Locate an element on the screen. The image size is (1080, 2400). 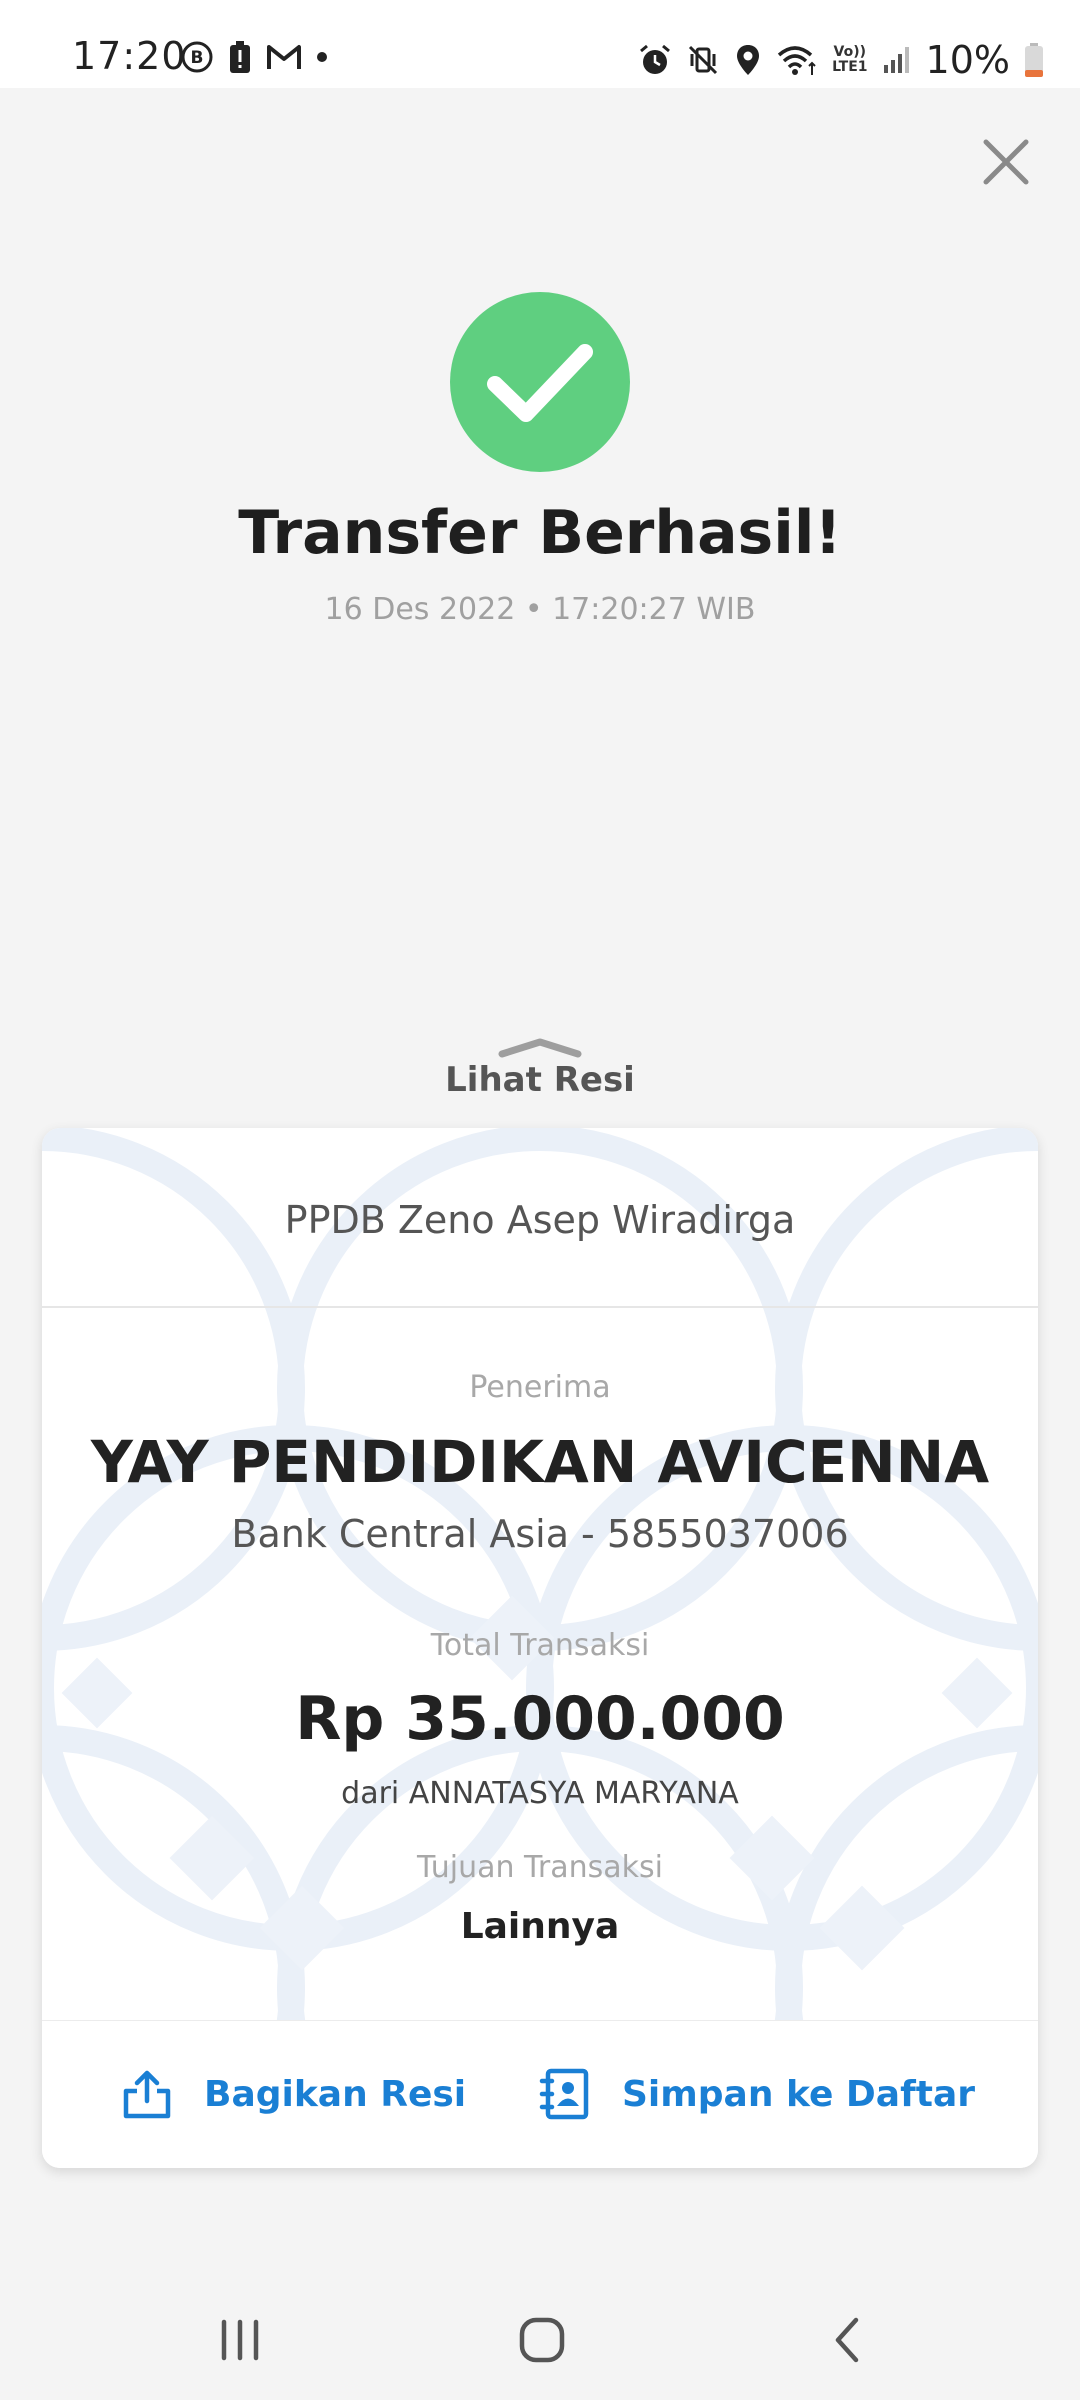
home-icon is located at coordinates (542, 2340).